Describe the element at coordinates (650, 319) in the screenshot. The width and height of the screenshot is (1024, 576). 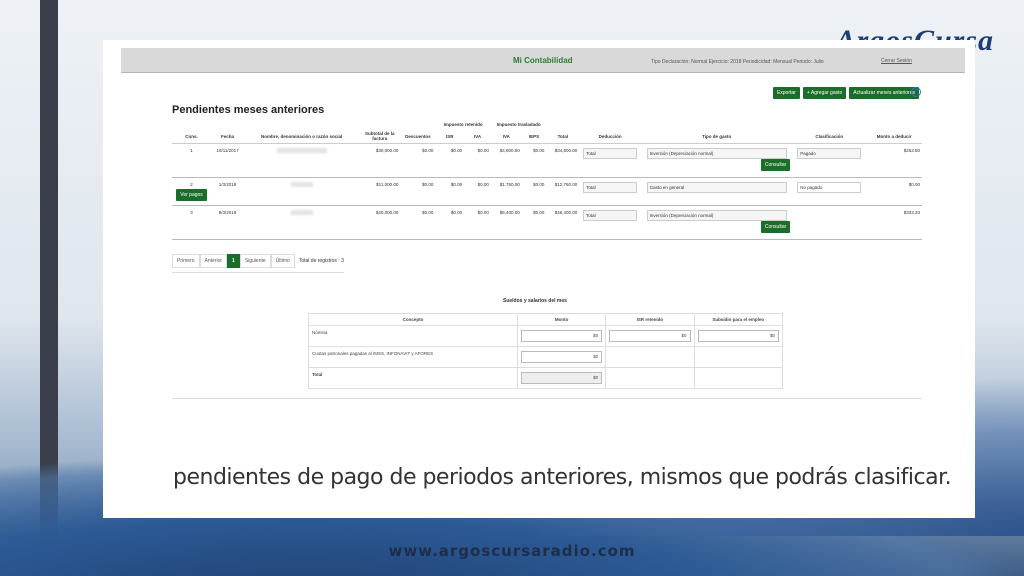
I see `col-header: ISR retenido` at that location.